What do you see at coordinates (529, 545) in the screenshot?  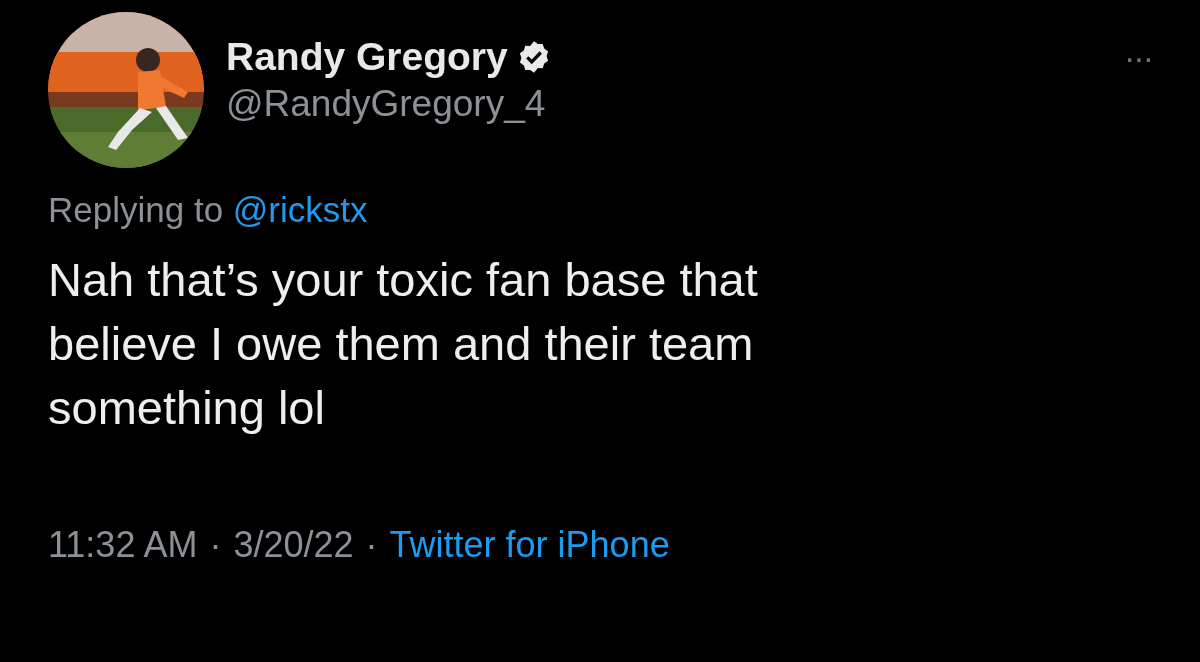 I see `source-link: Twitter for iPhone` at bounding box center [529, 545].